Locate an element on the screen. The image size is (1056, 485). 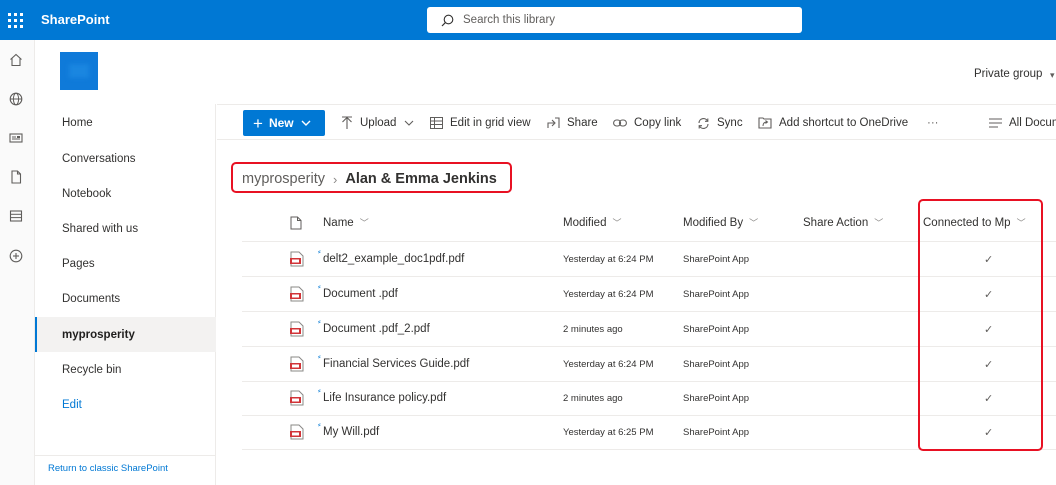
add-icon is located at coordinates (16, 256).